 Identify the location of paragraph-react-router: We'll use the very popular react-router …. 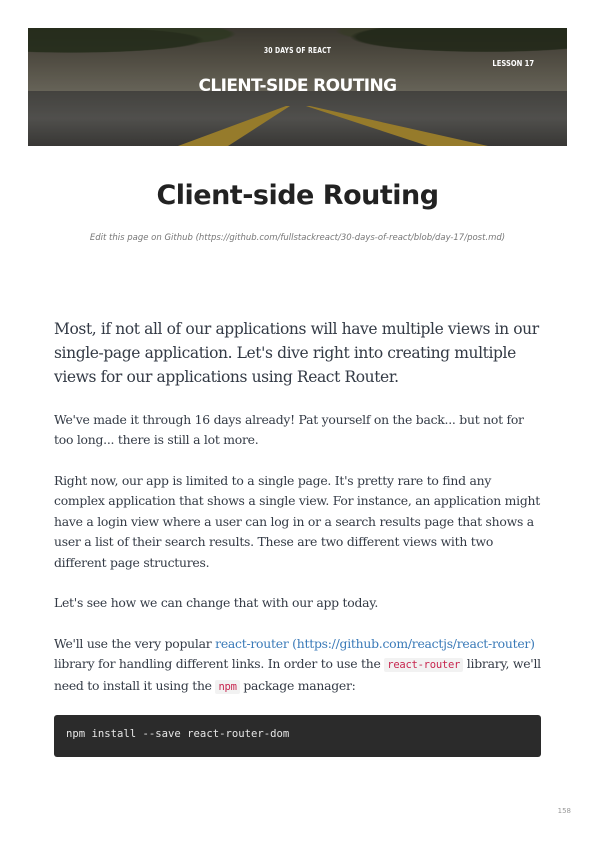
(297, 665).